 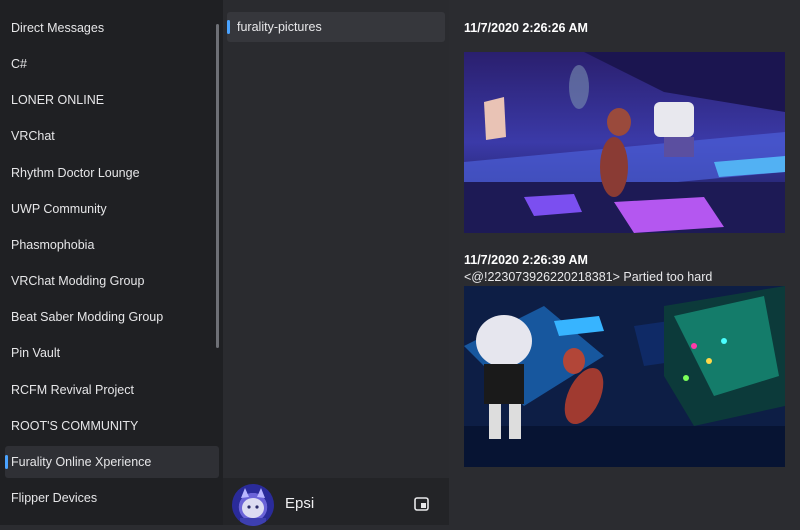 I want to click on message-timestamp: 11/7/2020 2:26:39 AM, so click(x=526, y=260).